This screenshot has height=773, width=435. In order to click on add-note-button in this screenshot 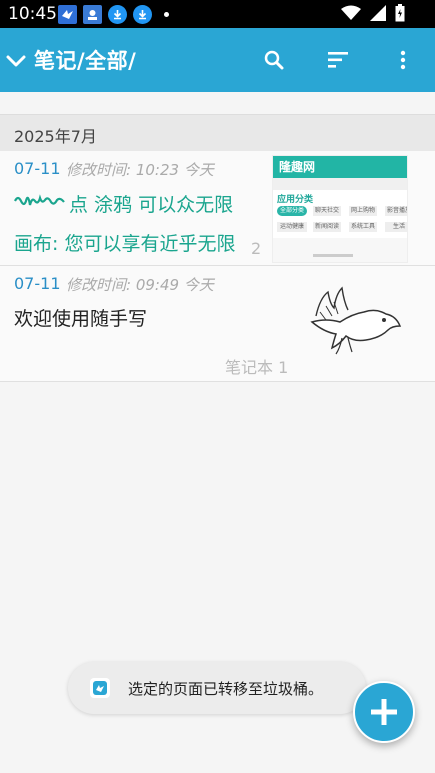, I will do `click(384, 712)`.